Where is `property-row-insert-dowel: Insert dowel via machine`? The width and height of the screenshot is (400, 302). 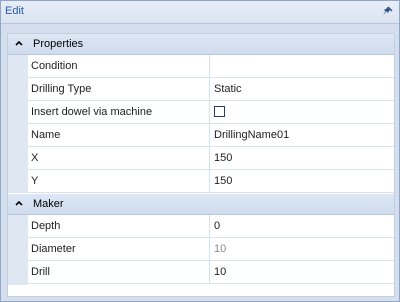 property-row-insert-dowel: Insert dowel via machine is located at coordinates (211, 112).